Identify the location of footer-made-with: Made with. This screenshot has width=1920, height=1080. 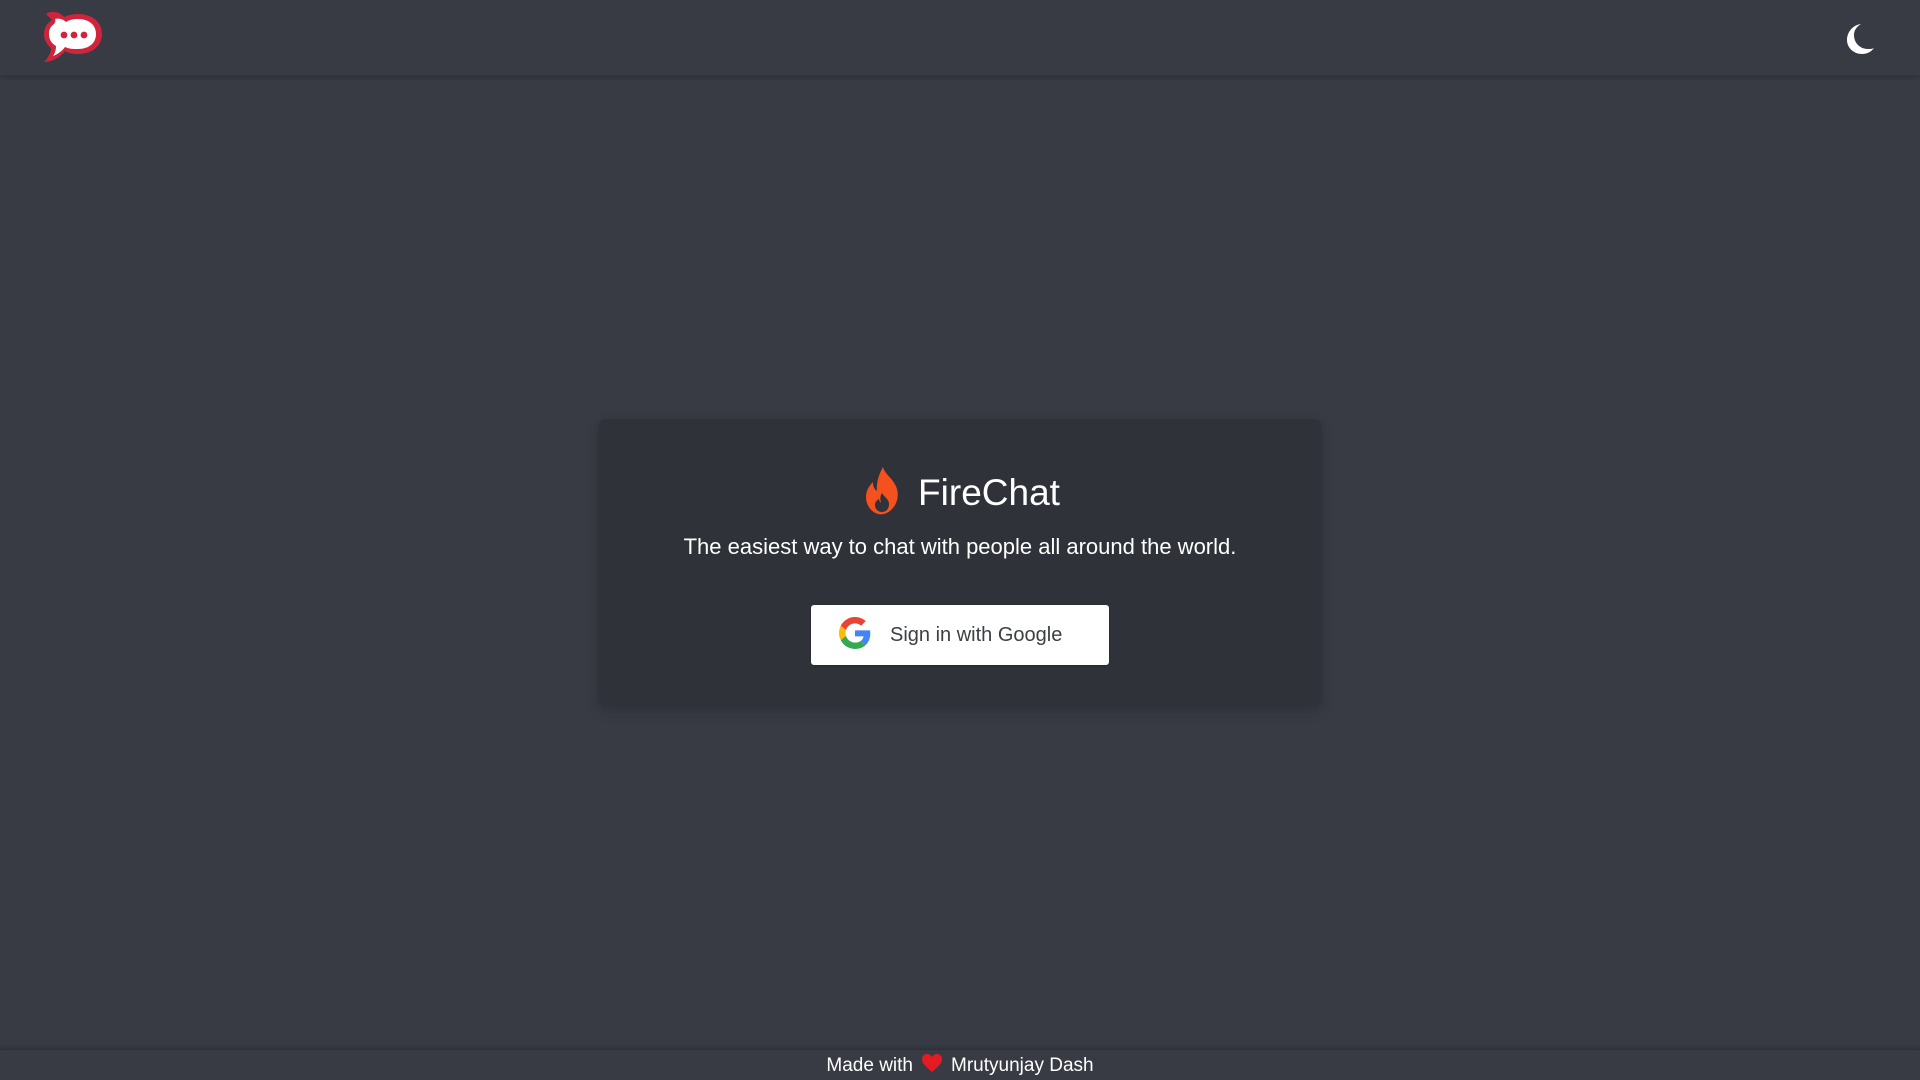
(870, 1065).